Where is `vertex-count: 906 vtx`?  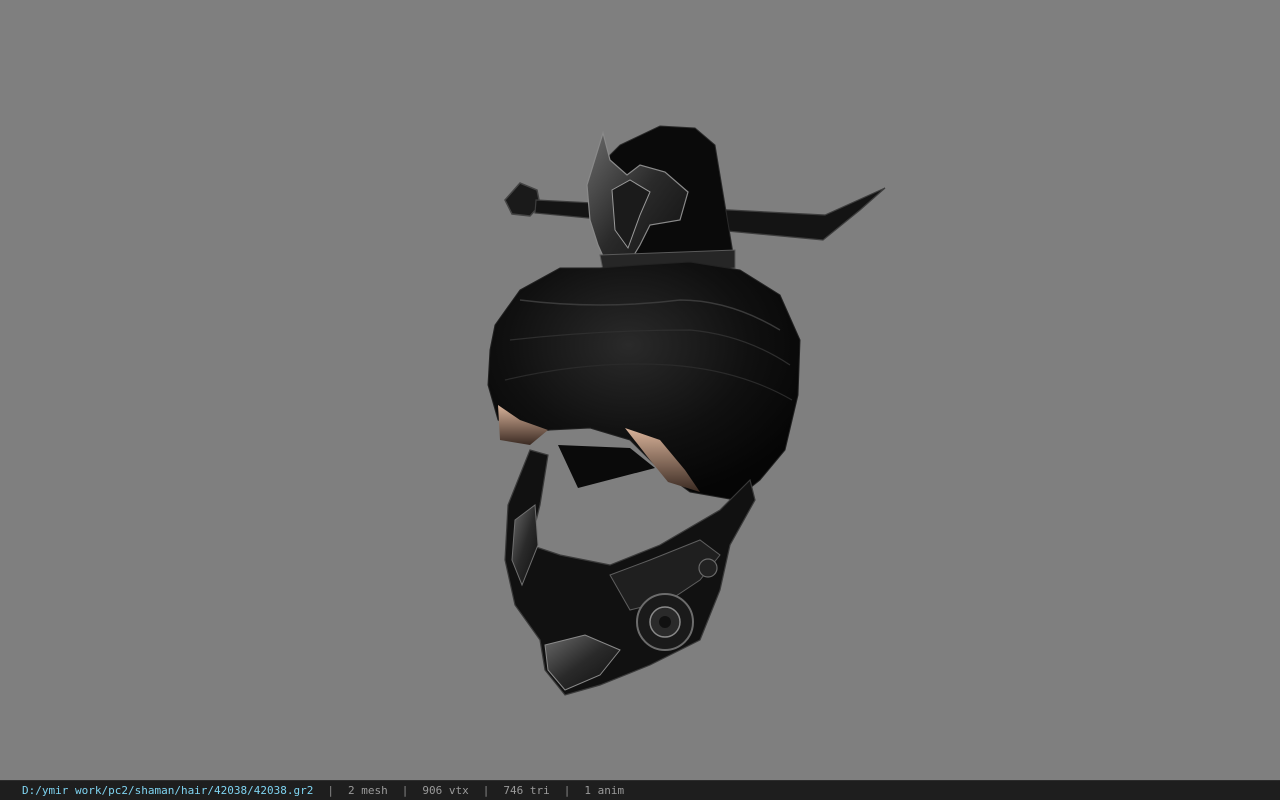 vertex-count: 906 vtx is located at coordinates (445, 790).